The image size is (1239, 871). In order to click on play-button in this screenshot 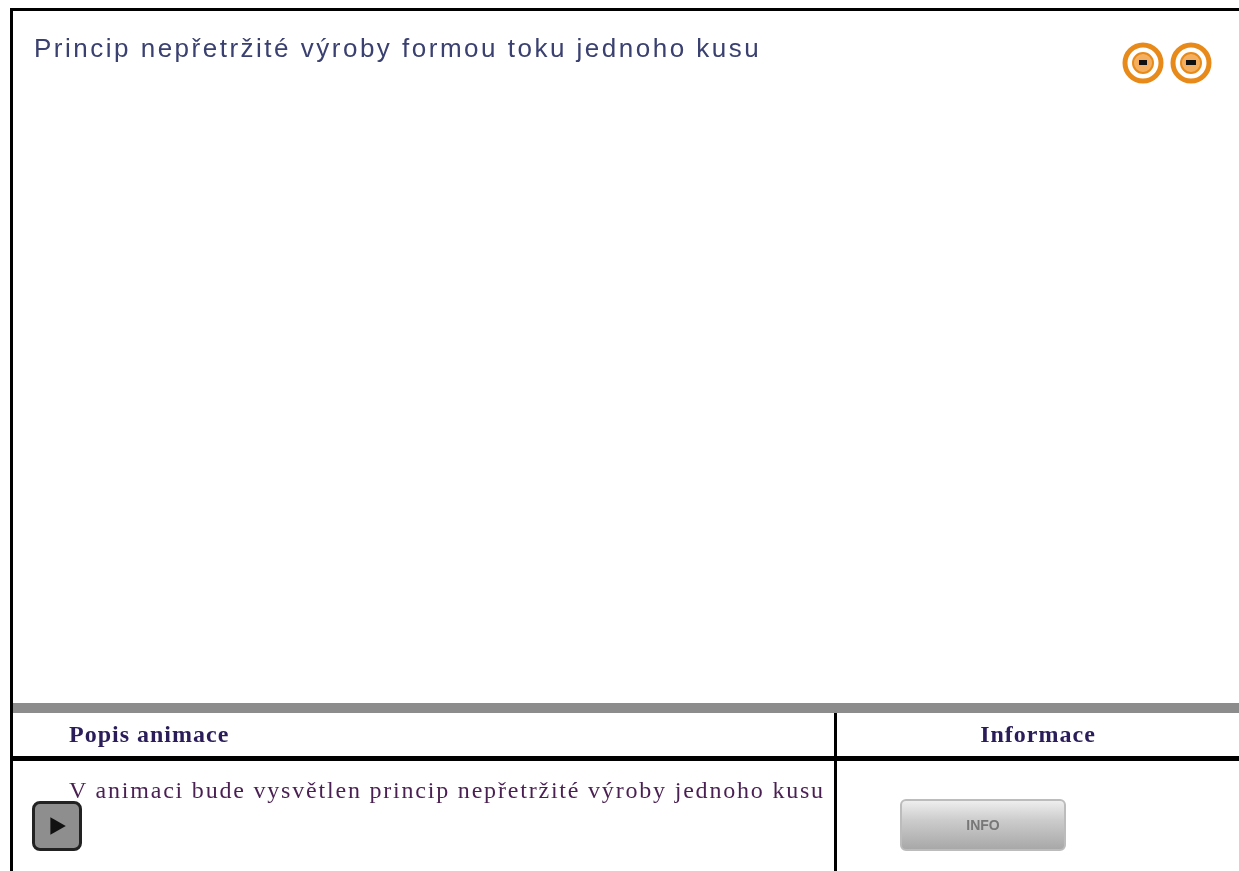, I will do `click(57, 826)`.